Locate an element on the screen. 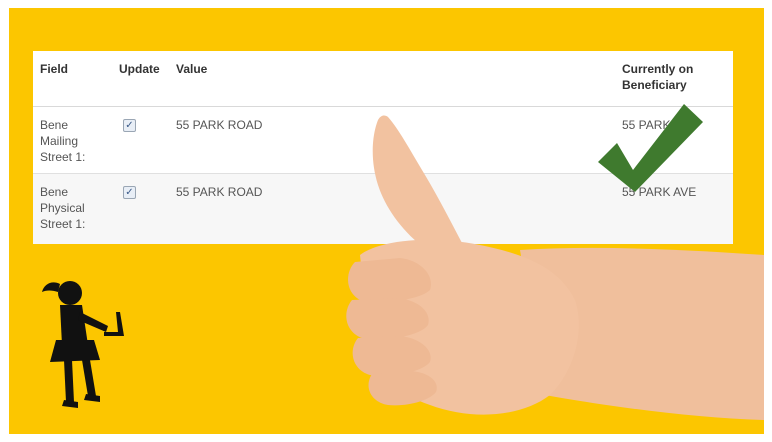 This screenshot has height=442, width=772. column-header-field: Field is located at coordinates (54, 69).